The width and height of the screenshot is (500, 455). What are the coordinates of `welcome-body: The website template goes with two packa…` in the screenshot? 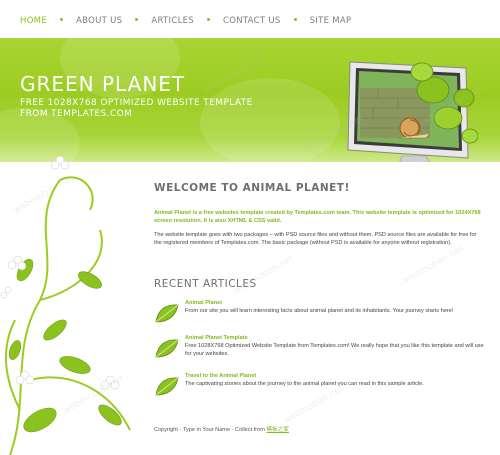 It's located at (315, 239).